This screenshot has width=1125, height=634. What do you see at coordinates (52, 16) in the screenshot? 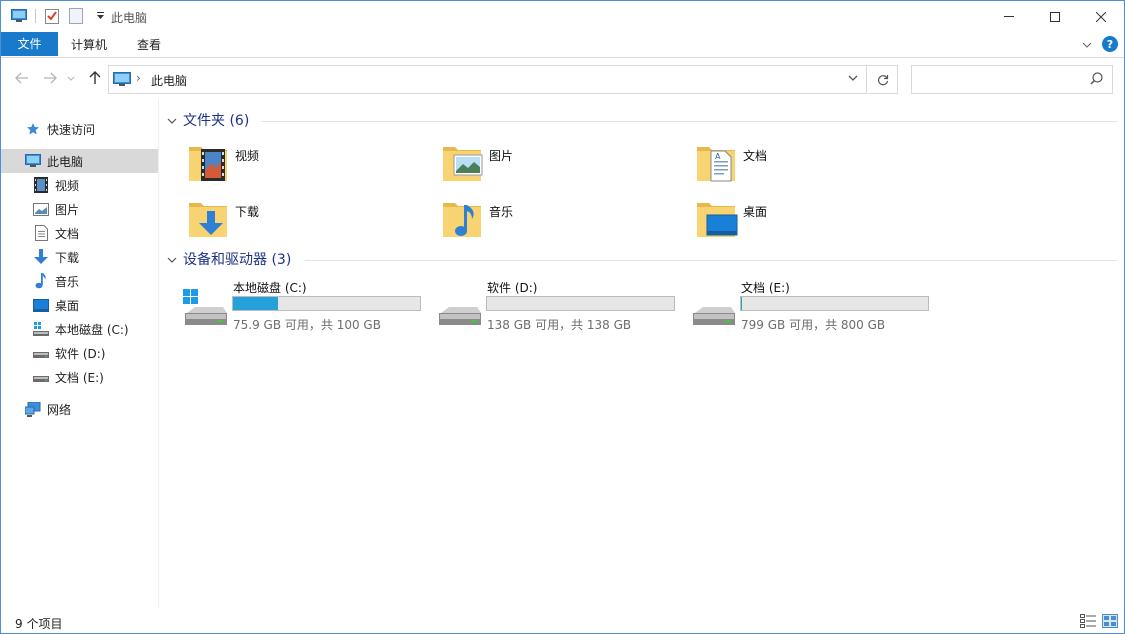
I see `properties-icon` at bounding box center [52, 16].